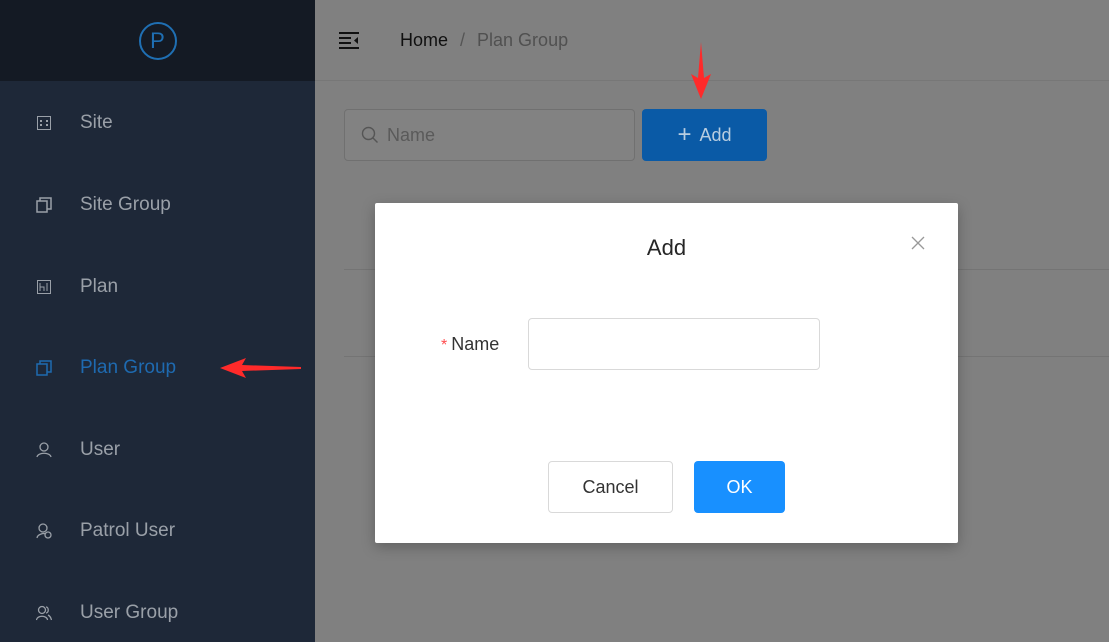  Describe the element at coordinates (157, 123) in the screenshot. I see `sidebar-item-site: Site` at that location.